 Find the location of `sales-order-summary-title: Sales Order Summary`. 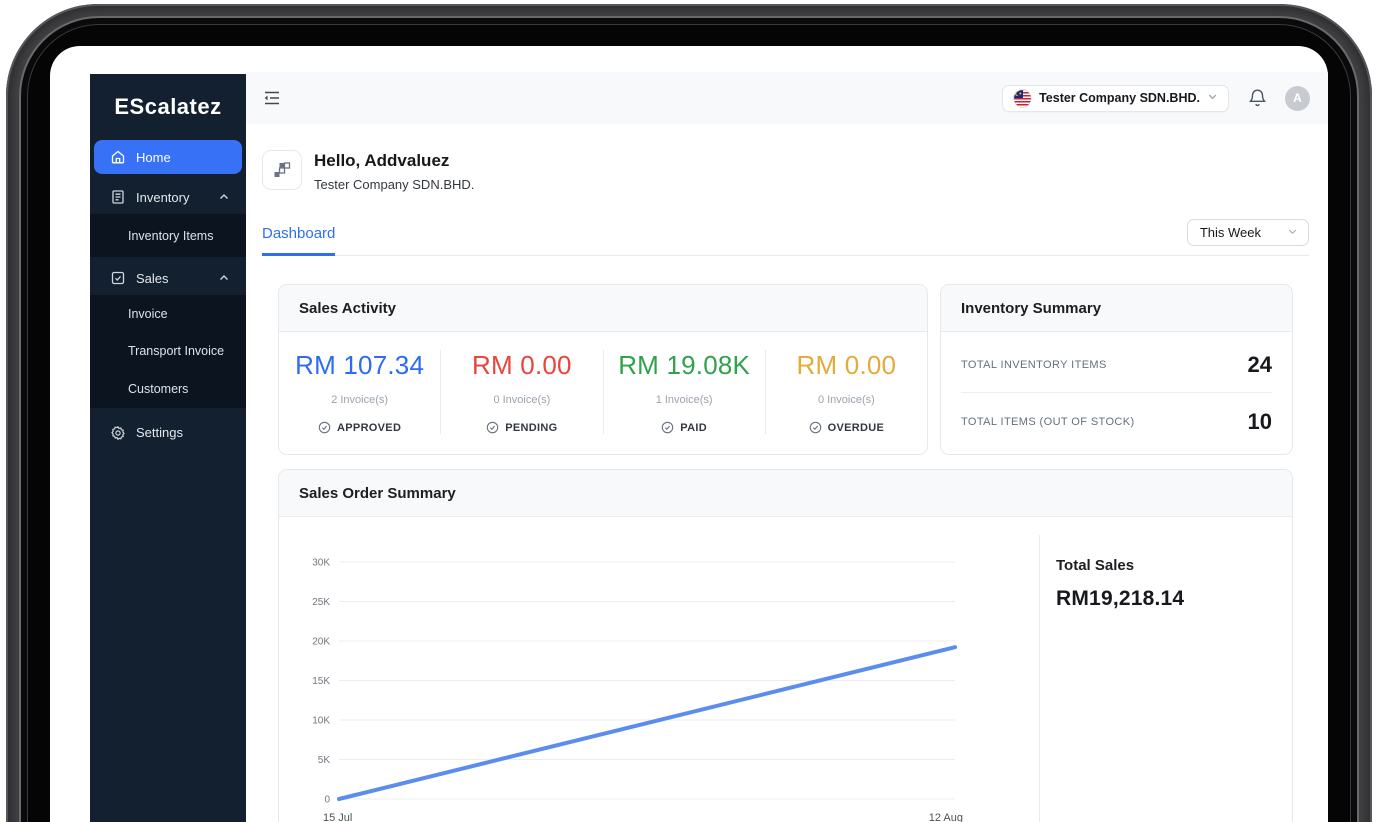

sales-order-summary-title: Sales Order Summary is located at coordinates (785, 493).